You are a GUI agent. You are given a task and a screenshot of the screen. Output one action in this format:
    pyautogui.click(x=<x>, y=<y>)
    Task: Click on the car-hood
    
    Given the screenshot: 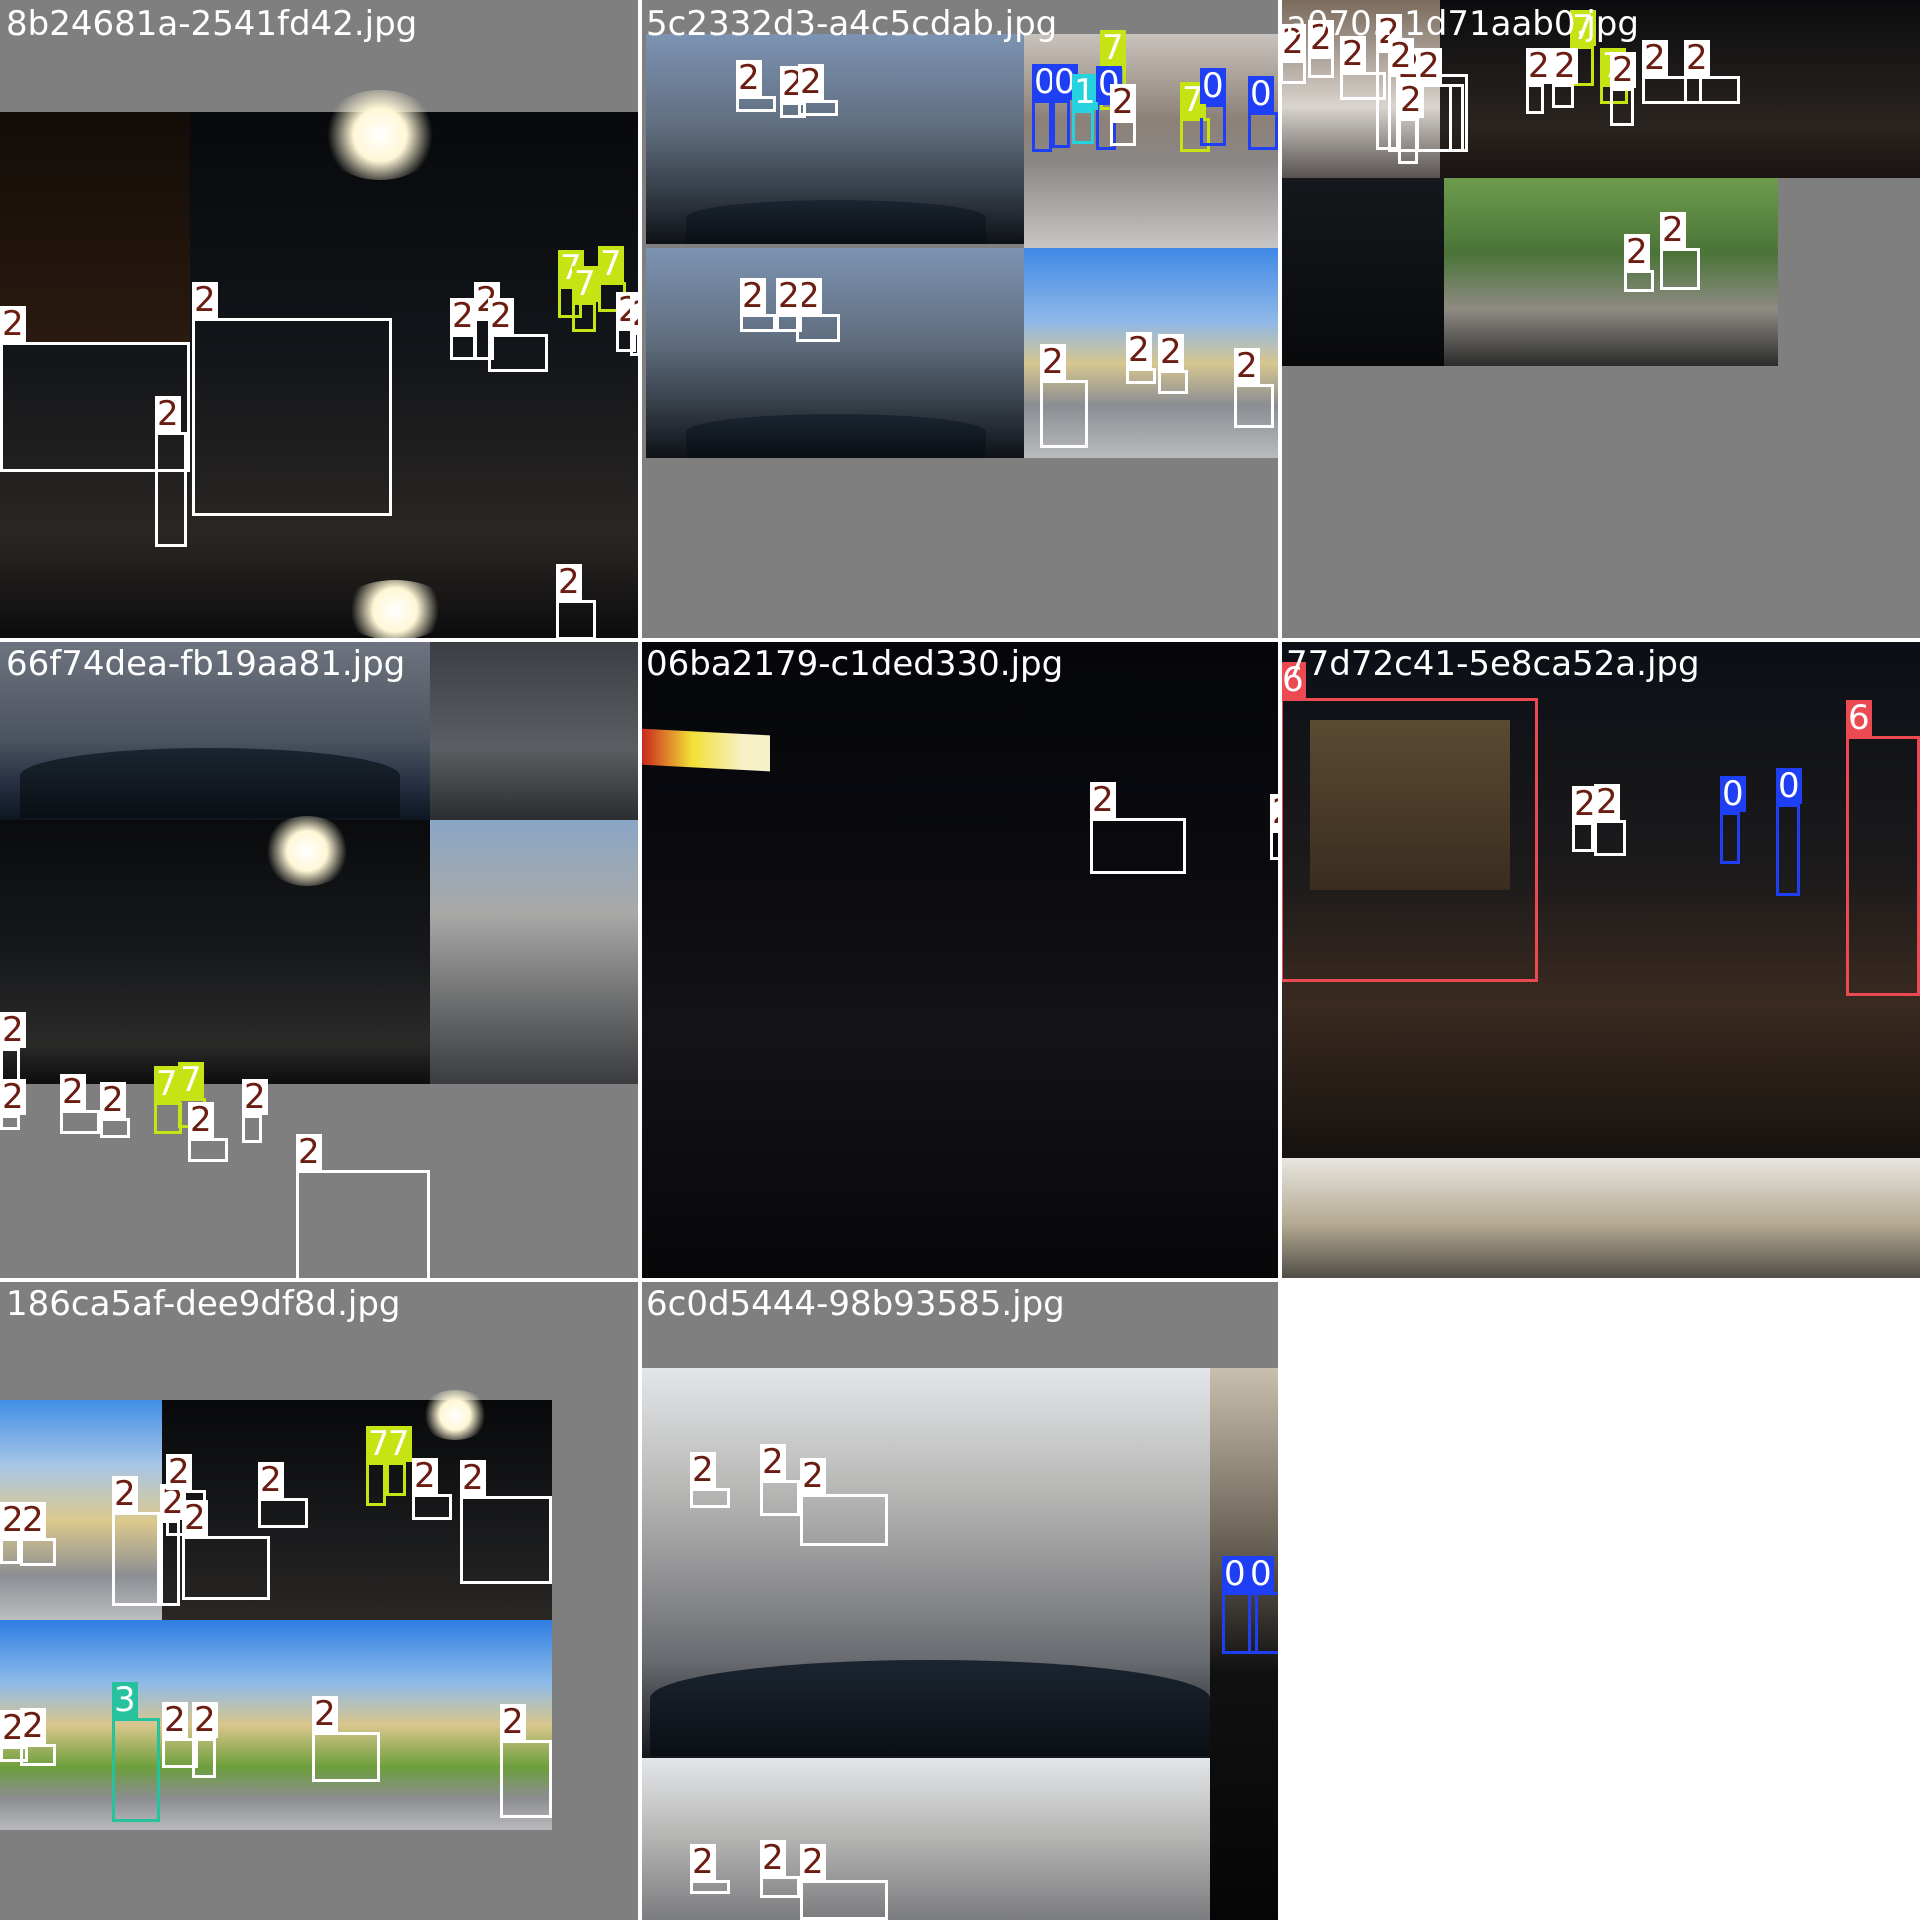 What is the action you would take?
    pyautogui.click(x=210, y=783)
    